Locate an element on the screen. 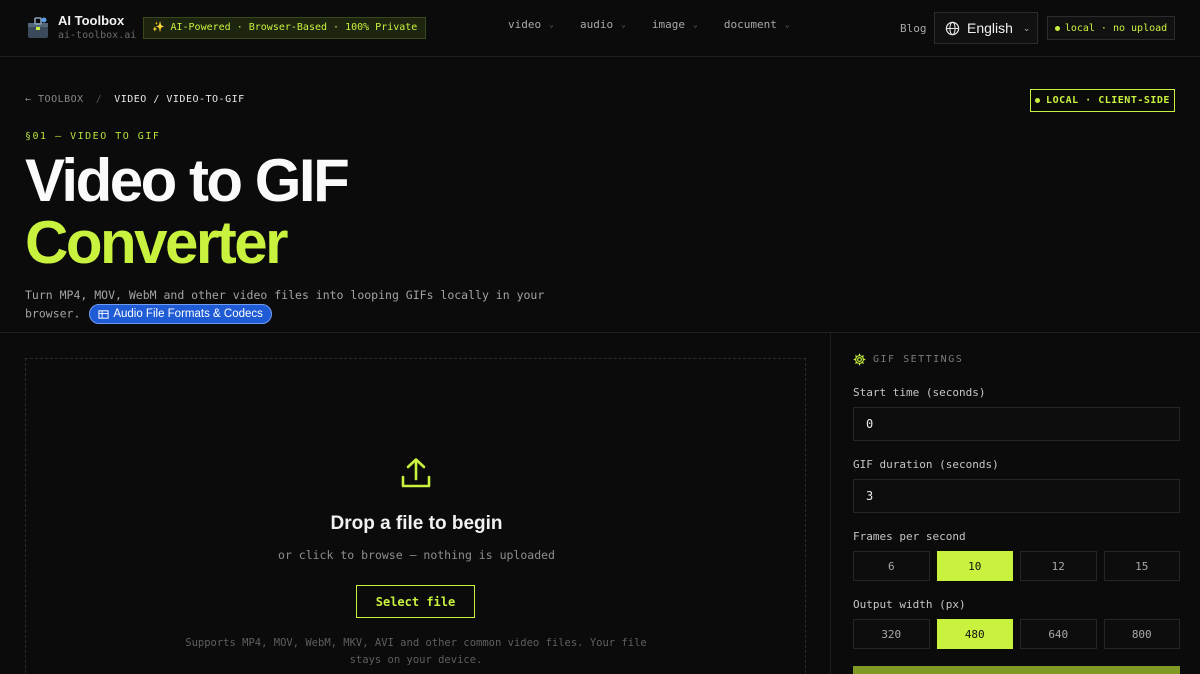  nav-label: document is located at coordinates (750, 24).